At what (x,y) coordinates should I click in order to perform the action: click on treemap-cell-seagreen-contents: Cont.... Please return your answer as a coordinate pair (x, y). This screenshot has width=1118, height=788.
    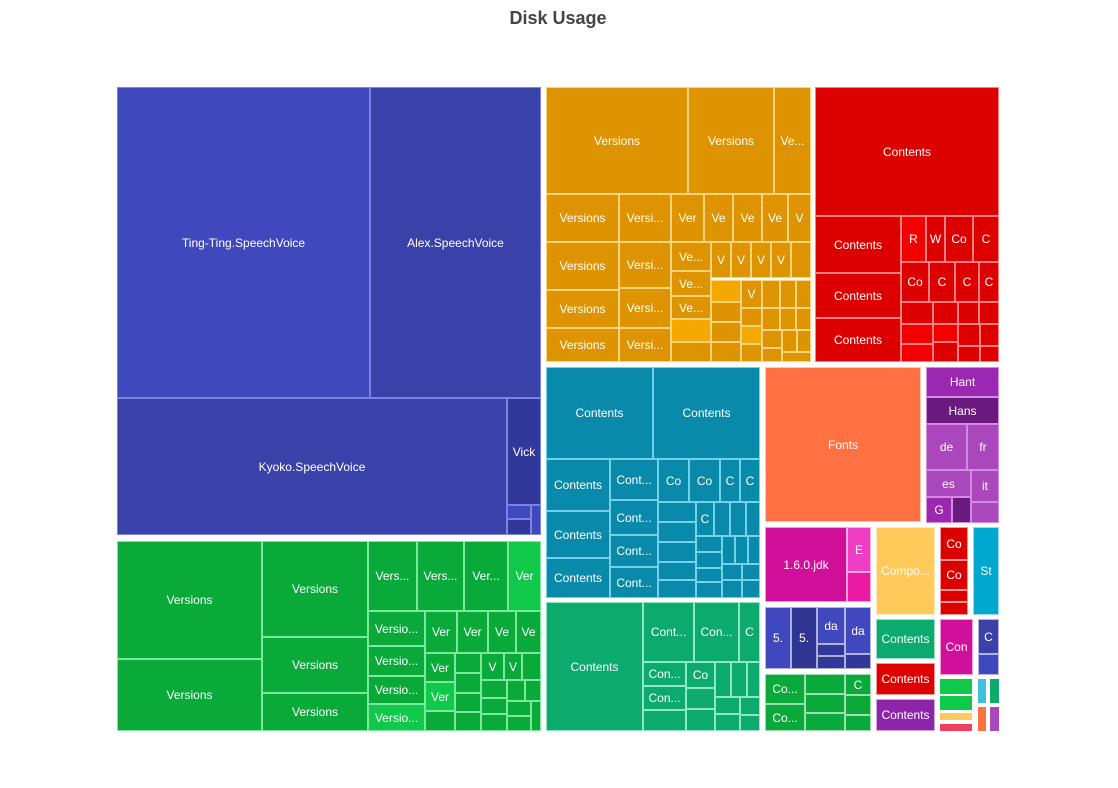
    Looking at the image, I should click on (668, 632).